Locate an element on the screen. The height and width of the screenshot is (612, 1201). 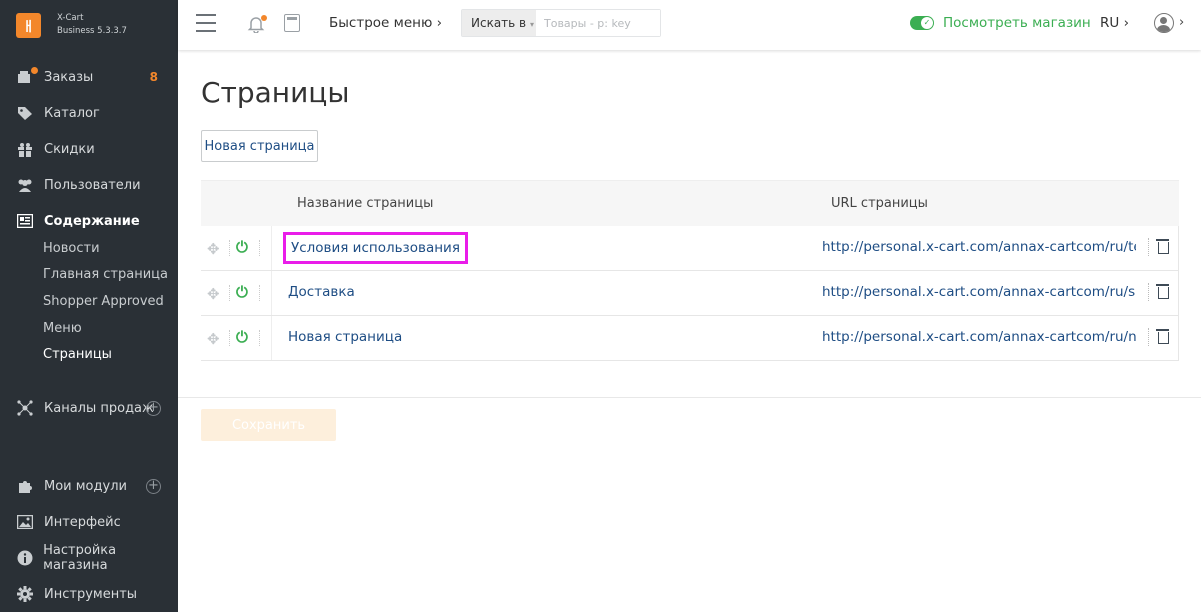
language-label: RU is located at coordinates (1110, 23).